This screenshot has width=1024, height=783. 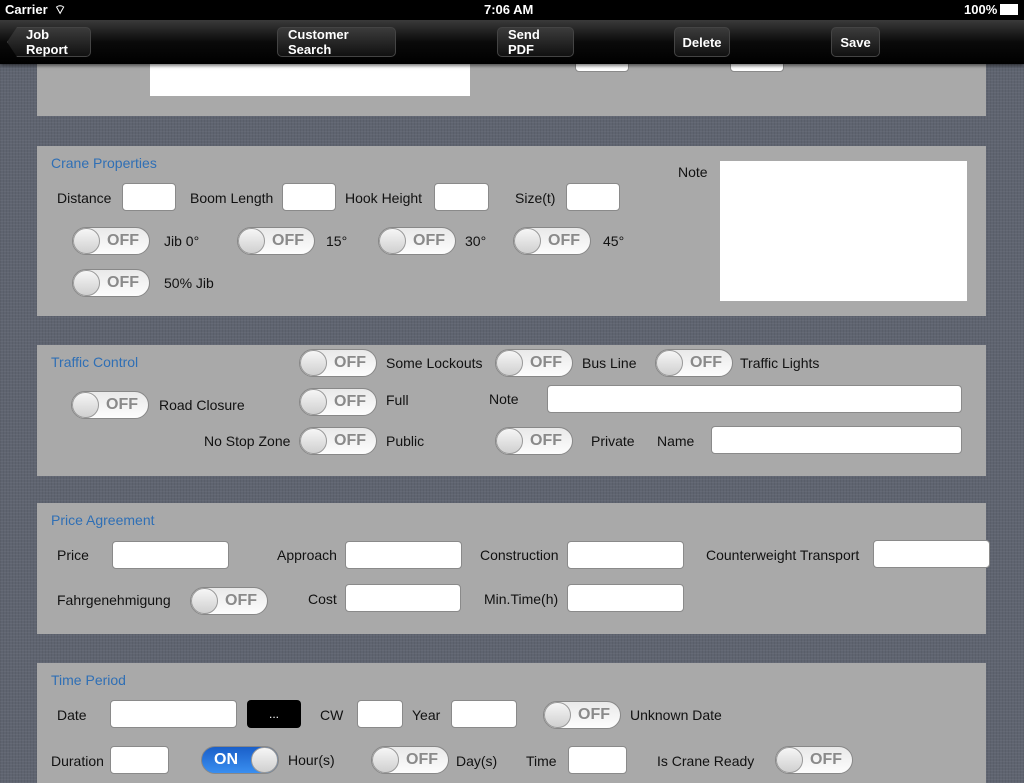 What do you see at coordinates (625, 555) in the screenshot?
I see `construction-input` at bounding box center [625, 555].